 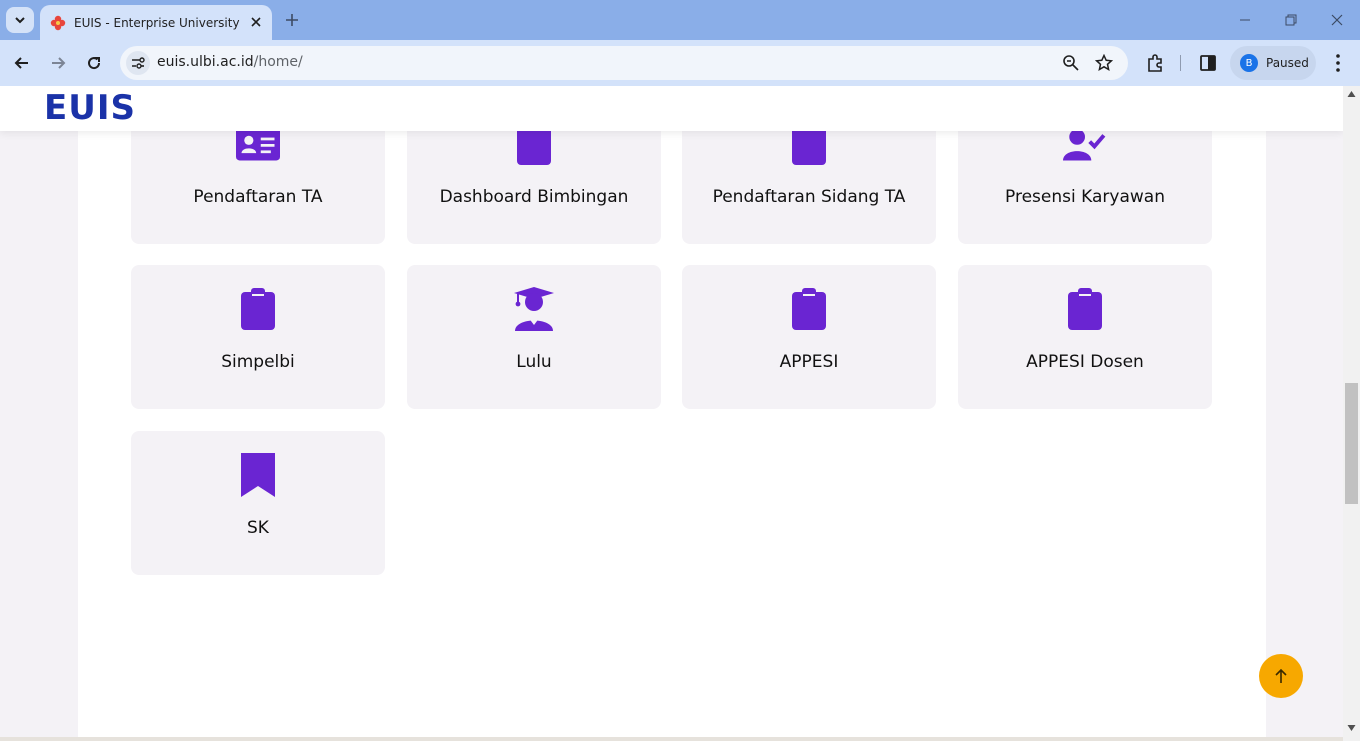 What do you see at coordinates (1245, 20) in the screenshot?
I see `minimize-icon` at bounding box center [1245, 20].